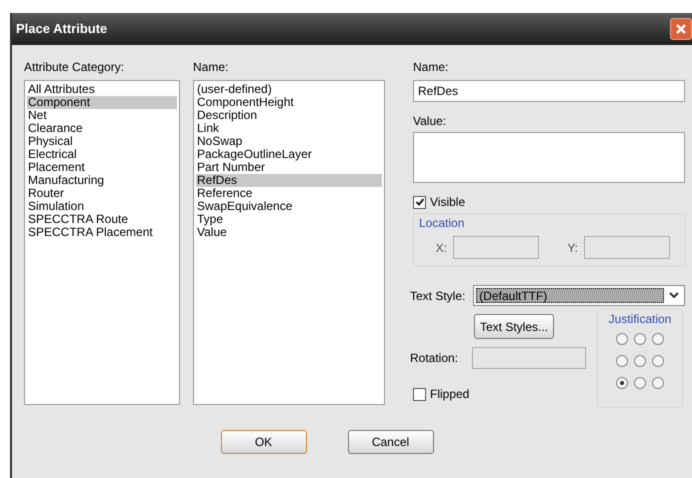  What do you see at coordinates (442, 223) in the screenshot?
I see `group-title: Location` at bounding box center [442, 223].